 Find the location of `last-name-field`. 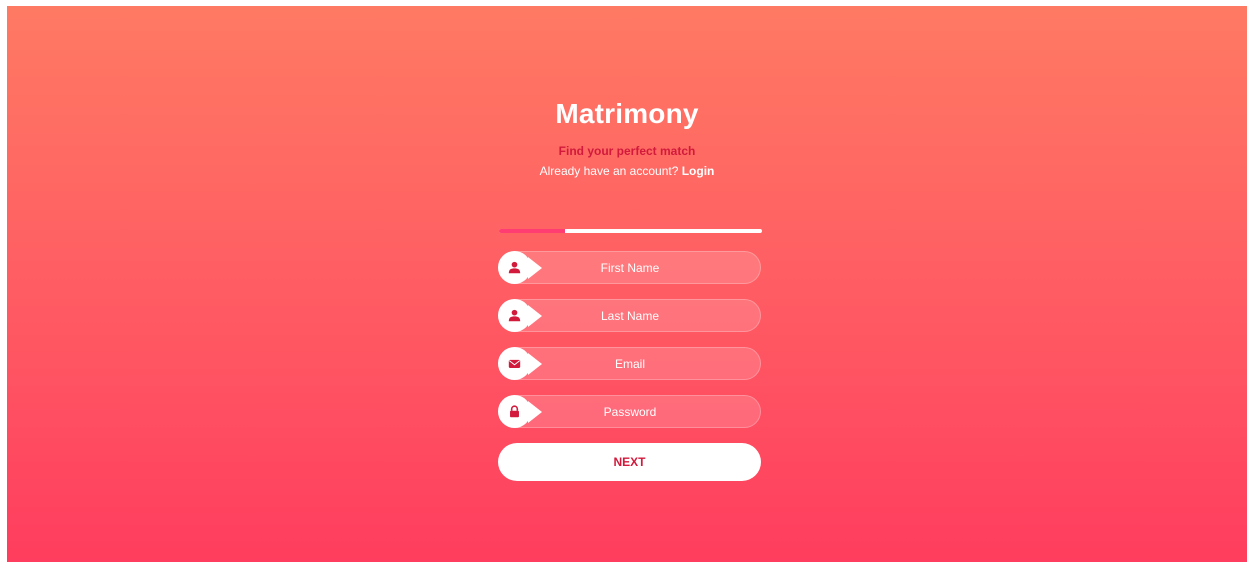

last-name-field is located at coordinates (629, 315).